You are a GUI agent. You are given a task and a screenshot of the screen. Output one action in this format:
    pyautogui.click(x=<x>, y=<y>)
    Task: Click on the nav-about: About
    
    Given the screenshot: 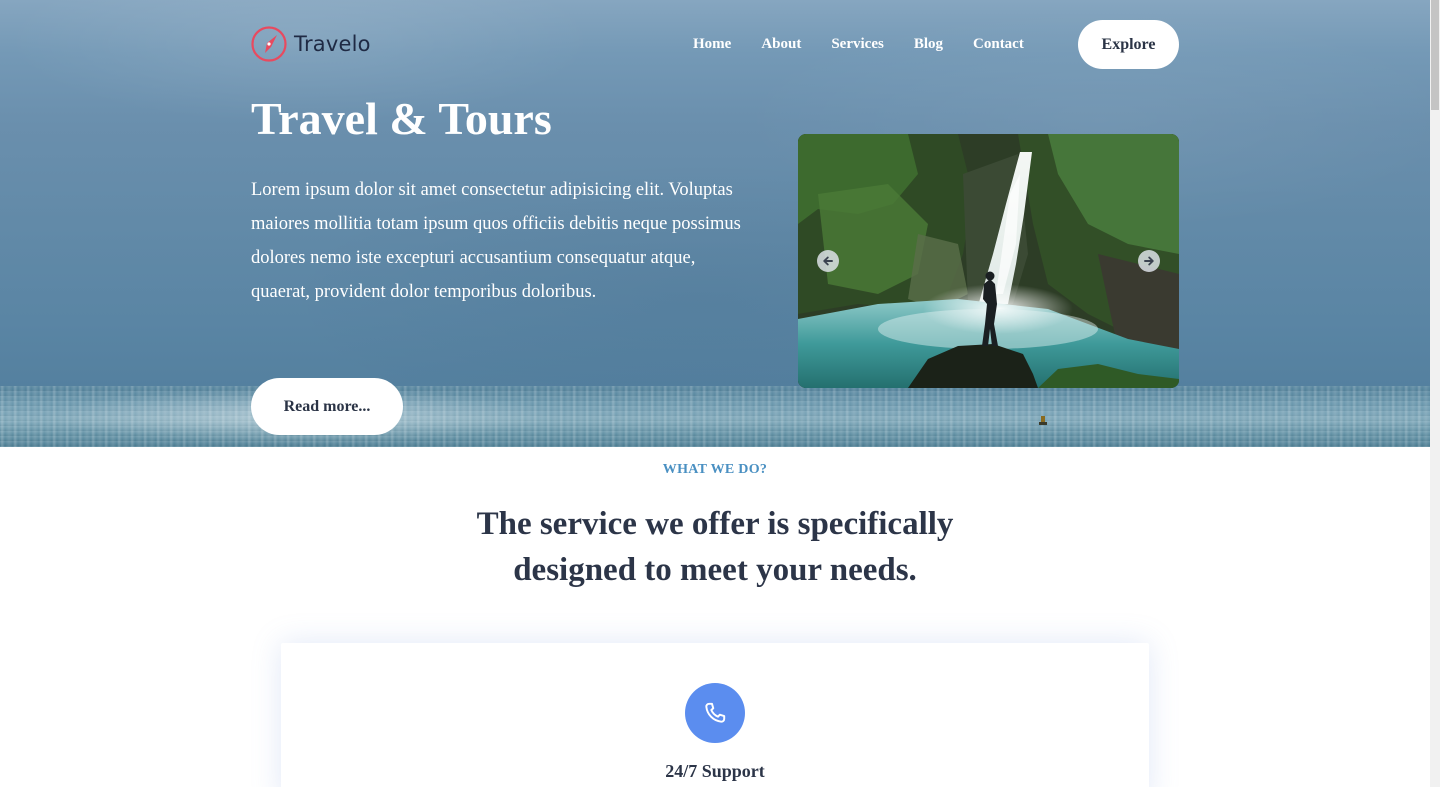 What is the action you would take?
    pyautogui.click(x=781, y=44)
    